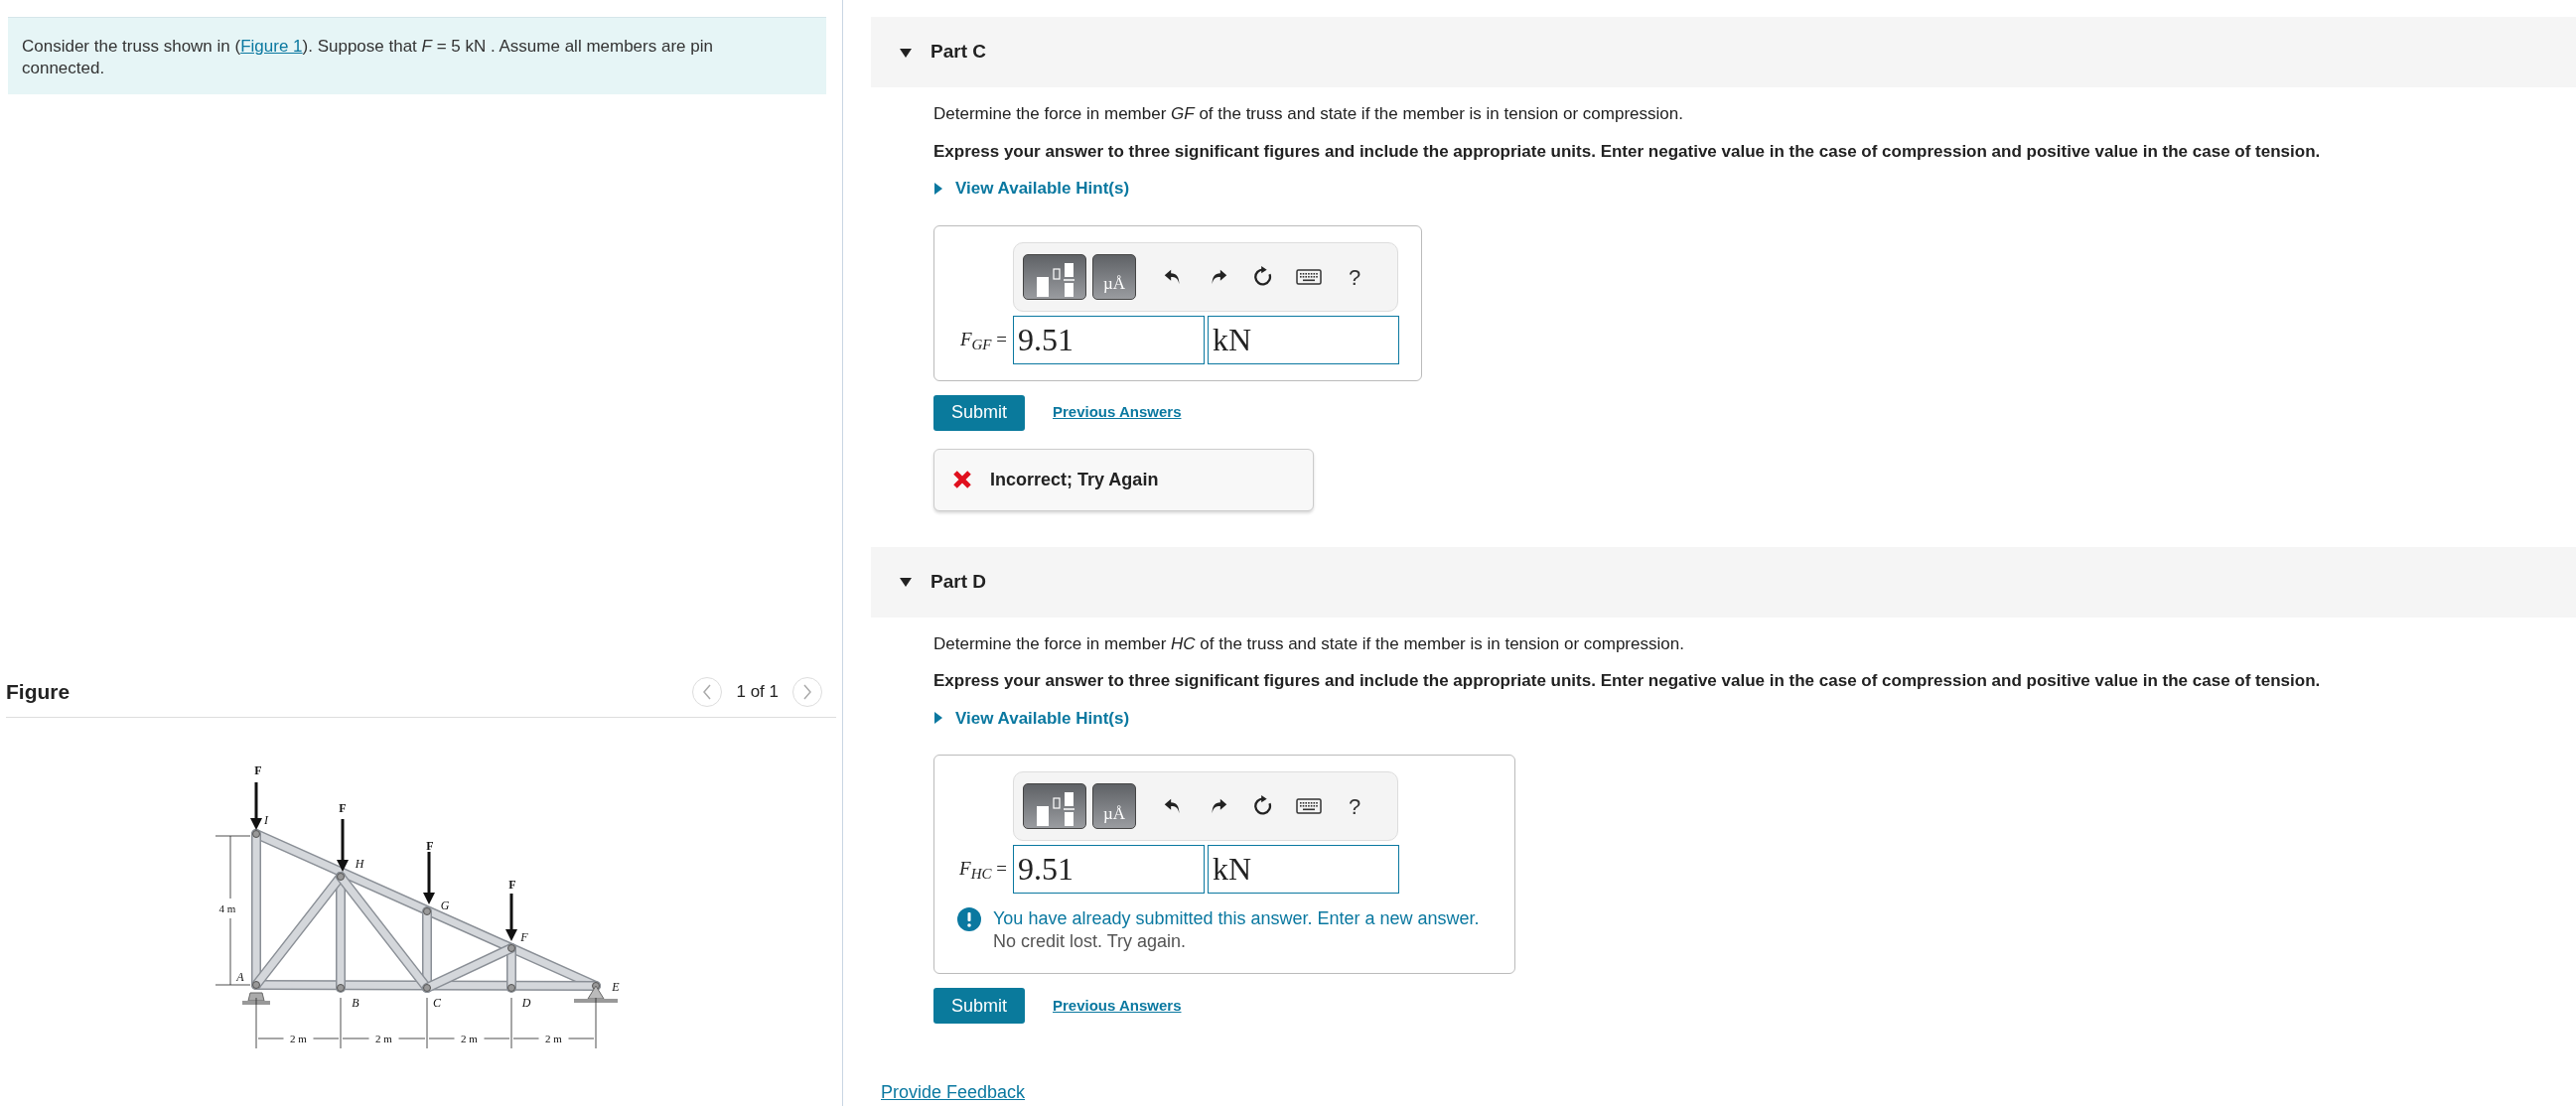  I want to click on feedback-message: You have already submitted this answer. Enter a new answer., so click(1236, 918).